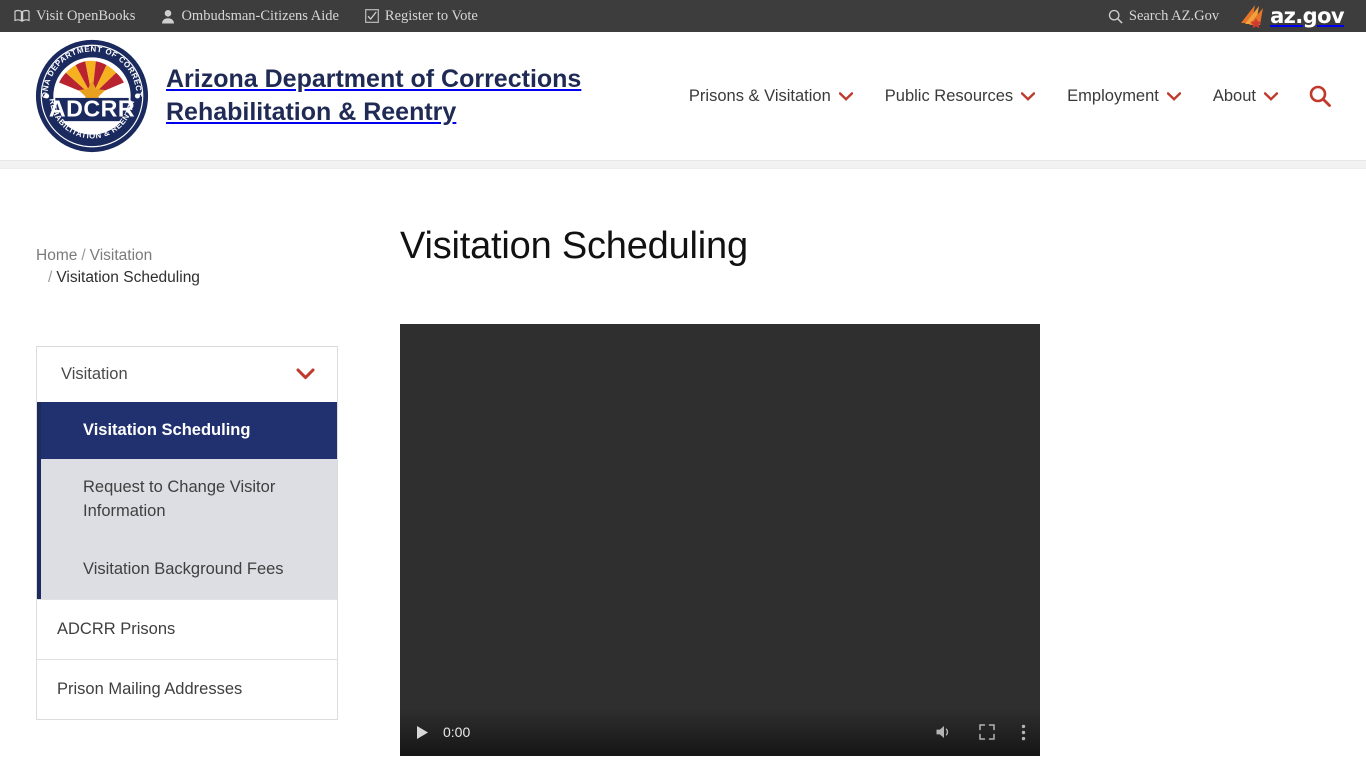 This screenshot has height=768, width=1366. What do you see at coordinates (574, 246) in the screenshot?
I see `page-title: Visitation Scheduling` at bounding box center [574, 246].